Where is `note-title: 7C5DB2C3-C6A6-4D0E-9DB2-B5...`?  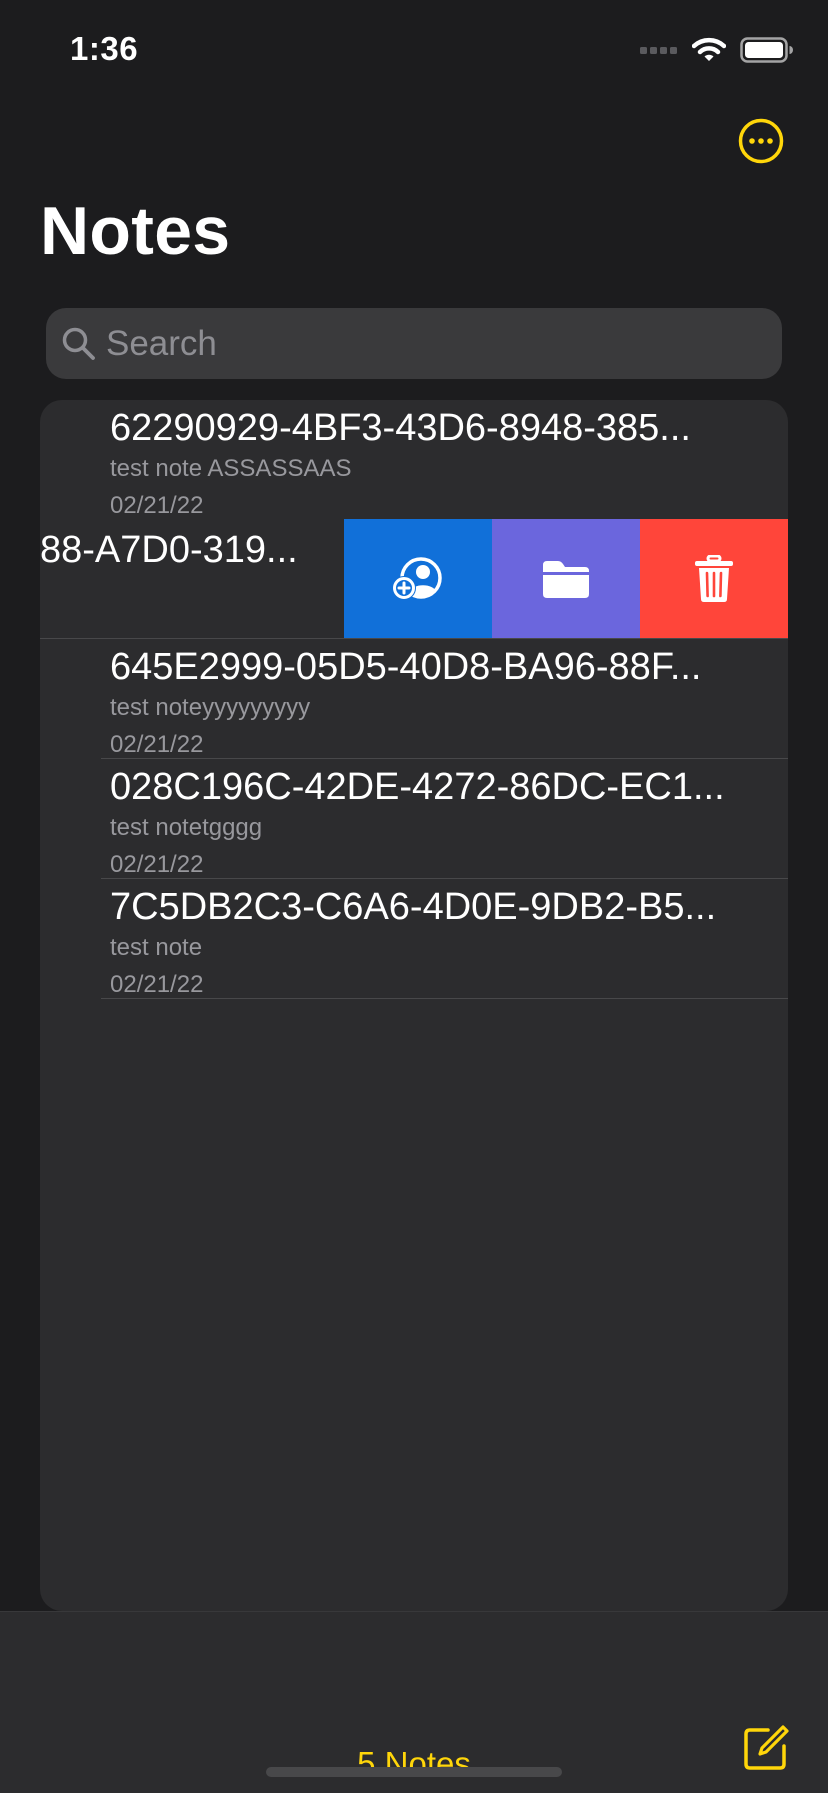 note-title: 7C5DB2C3-C6A6-4D0E-9DB2-B5... is located at coordinates (413, 907).